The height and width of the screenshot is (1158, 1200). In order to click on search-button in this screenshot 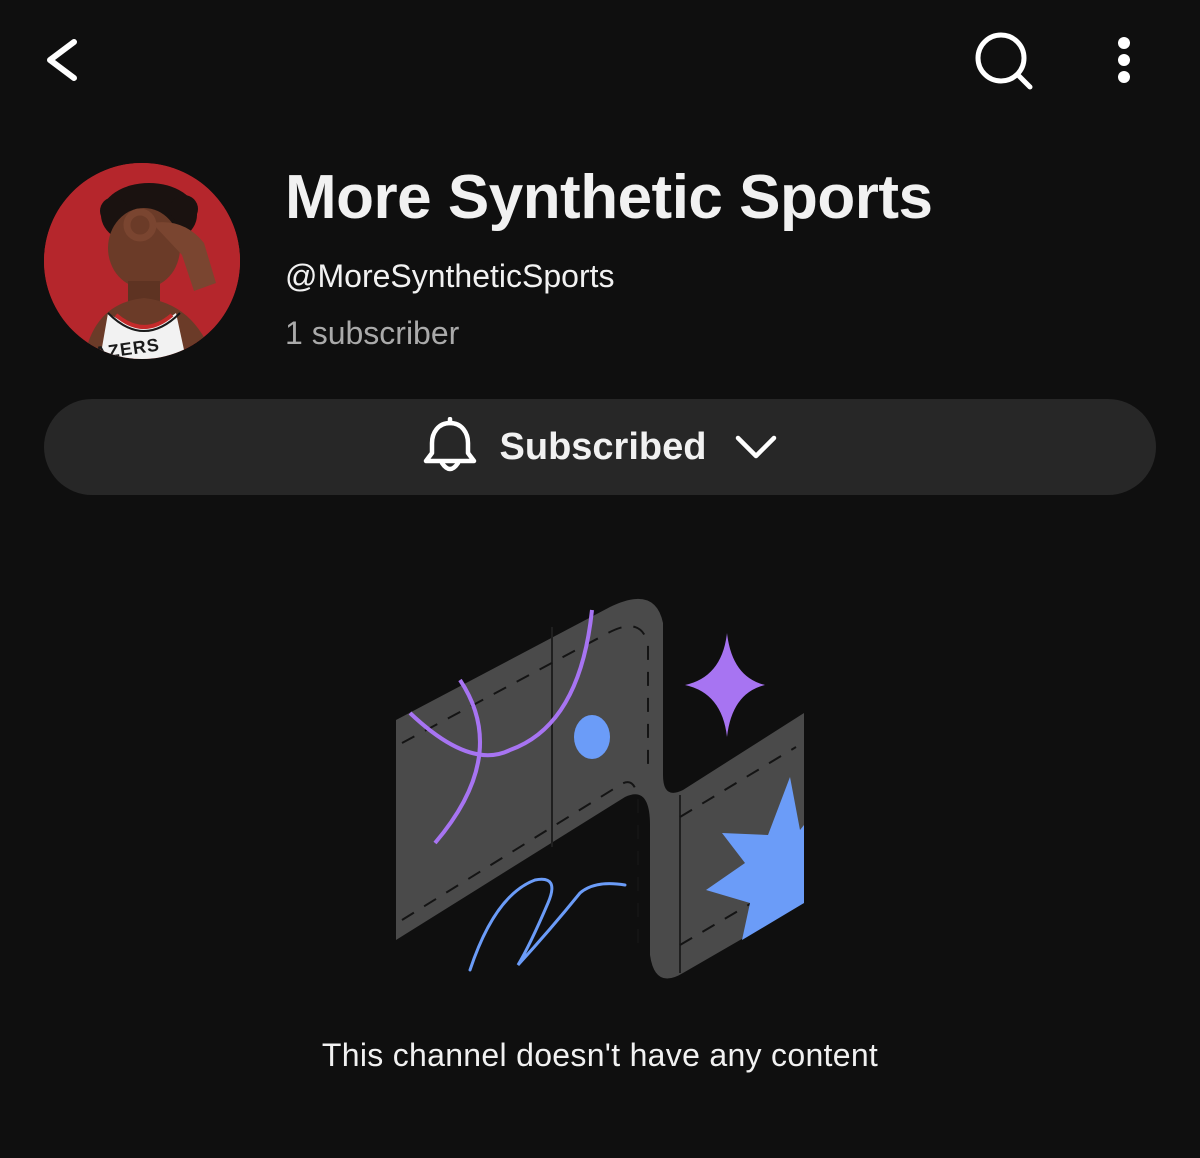, I will do `click(1004, 61)`.